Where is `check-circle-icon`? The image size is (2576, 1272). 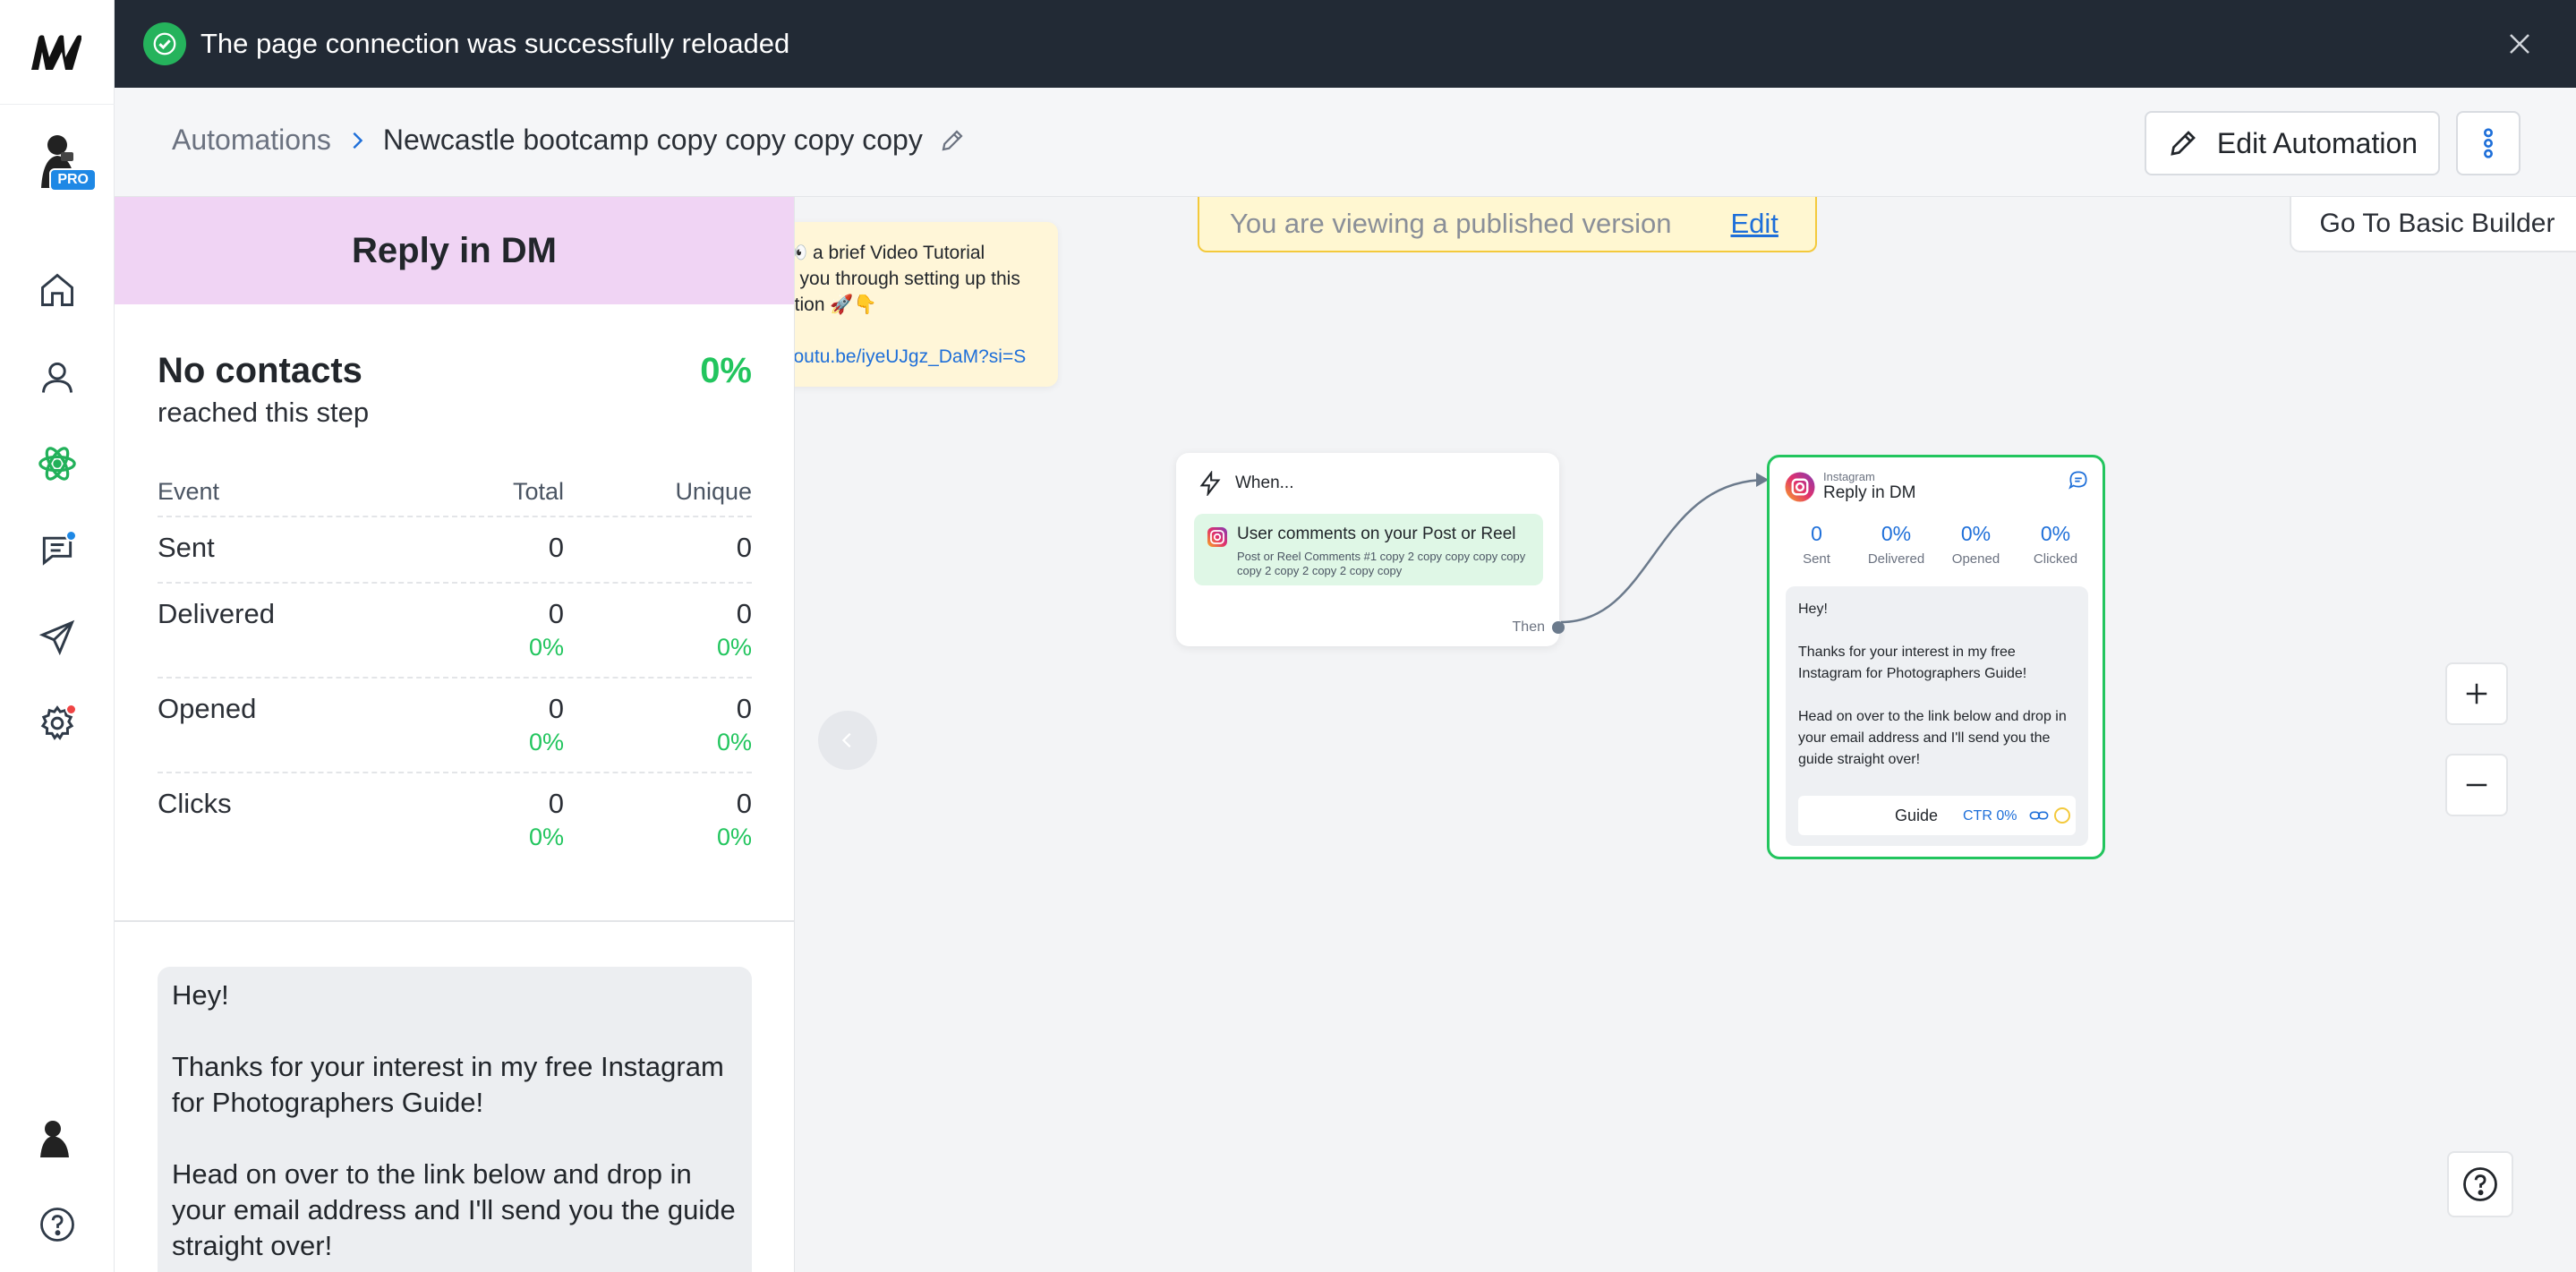 check-circle-icon is located at coordinates (164, 44).